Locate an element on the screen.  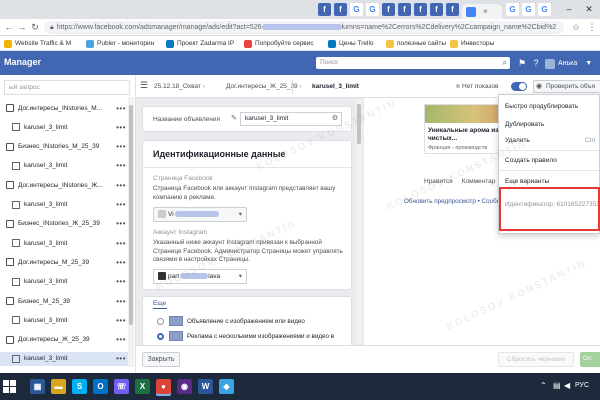
gear-icon: ⚙ is located at coordinates (335, 119).